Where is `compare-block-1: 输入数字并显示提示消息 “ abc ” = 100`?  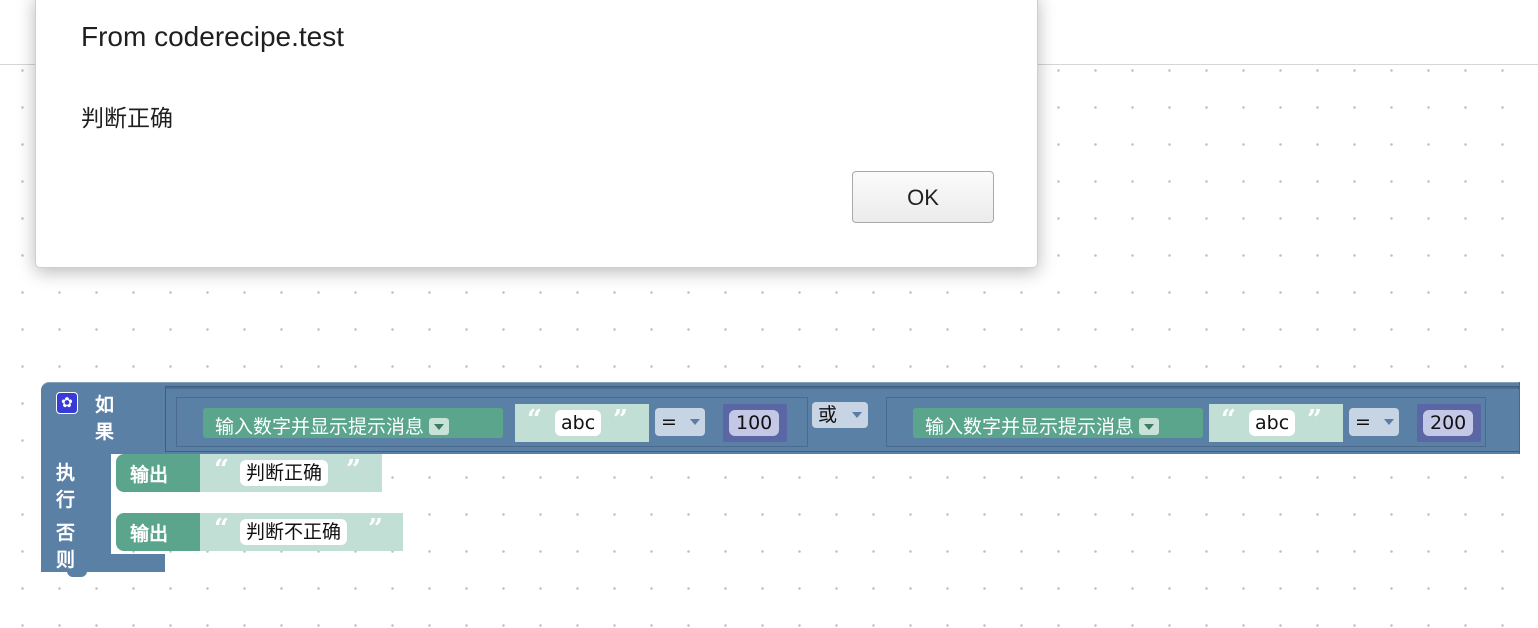
compare-block-1: 输入数字并显示提示消息 “ abc ” = 100 is located at coordinates (492, 422).